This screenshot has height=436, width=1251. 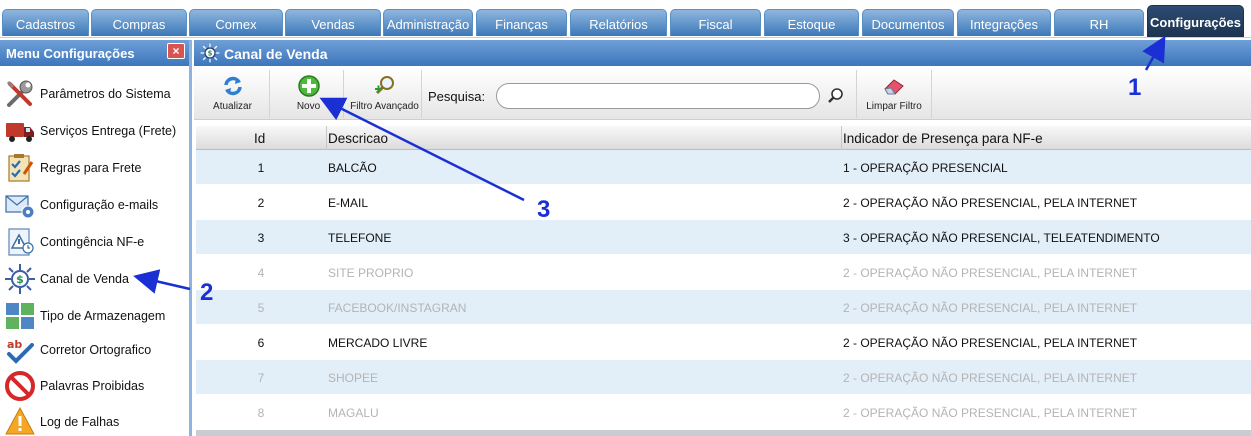 I want to click on cell-descricao: SITE PROPRIO, so click(x=371, y=273).